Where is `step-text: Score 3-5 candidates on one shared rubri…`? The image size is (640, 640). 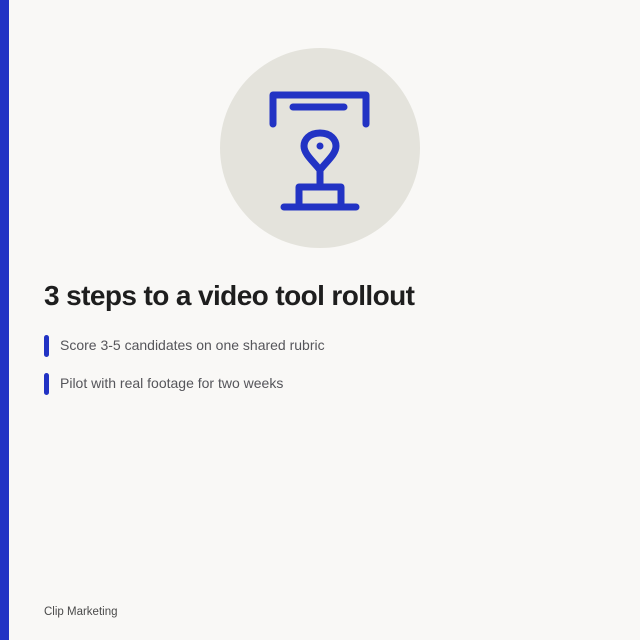
step-text: Score 3-5 candidates on one shared rubri… is located at coordinates (192, 345).